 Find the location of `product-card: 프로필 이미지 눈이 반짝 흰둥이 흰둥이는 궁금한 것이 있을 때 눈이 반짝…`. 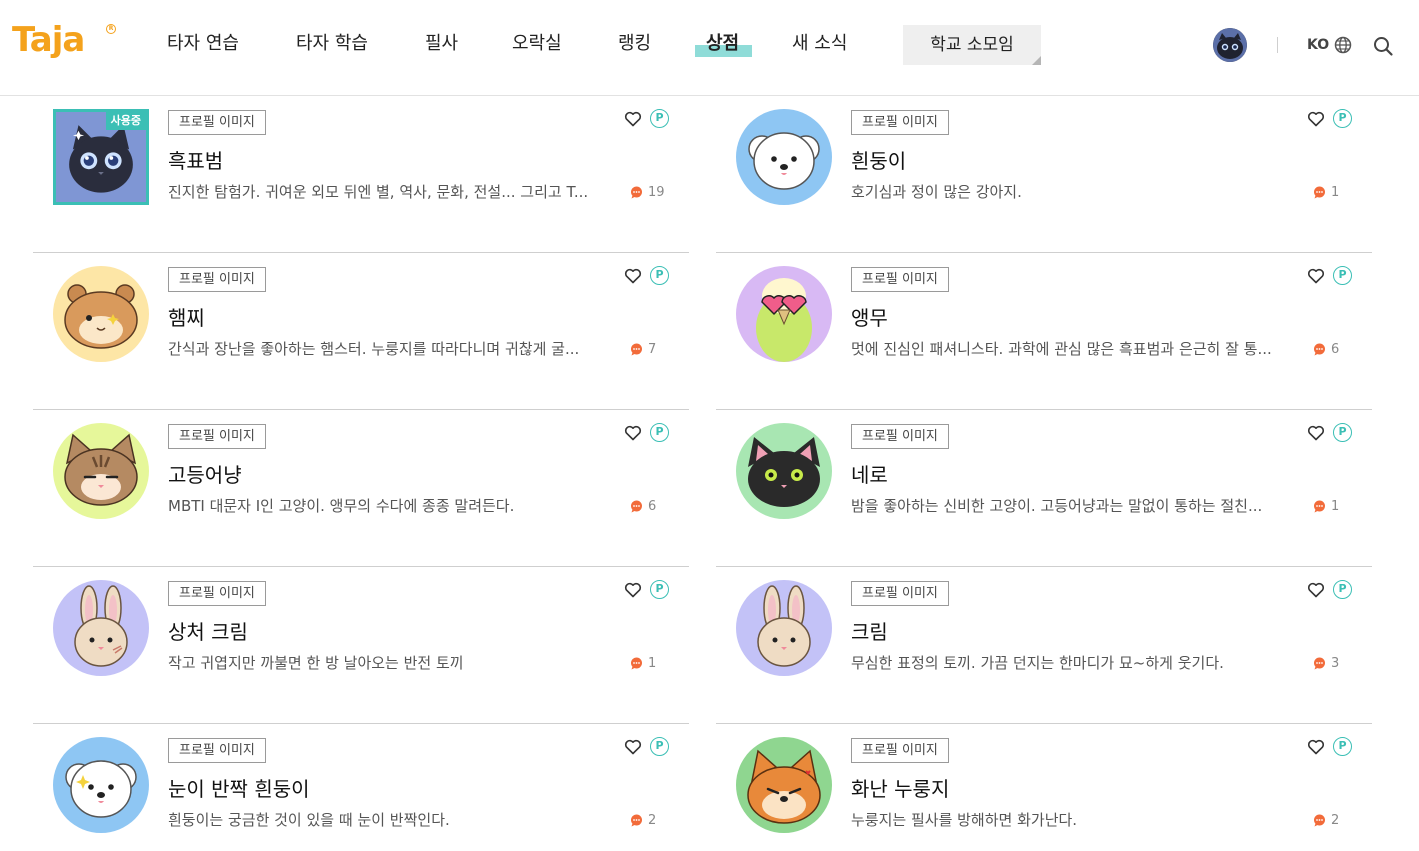

product-card: 프로필 이미지 눈이 반짝 흰둥이 흰둥이는 궁금한 것이 있을 때 눈이 반짝… is located at coordinates (361, 787).